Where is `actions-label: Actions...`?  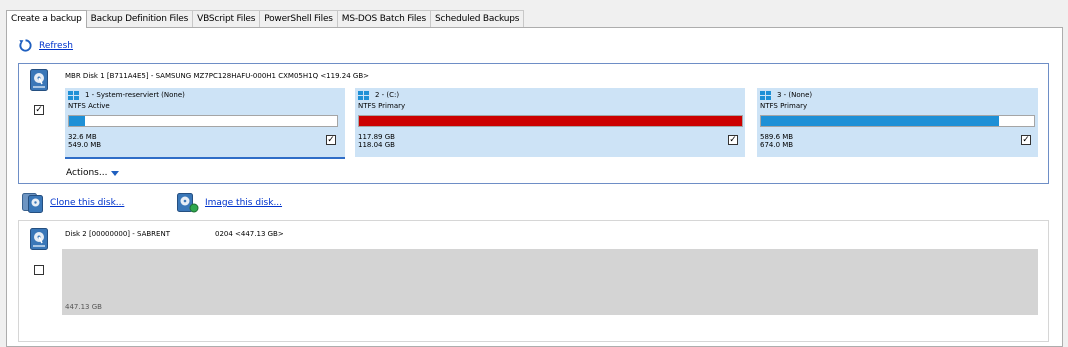 actions-label: Actions... is located at coordinates (86, 173).